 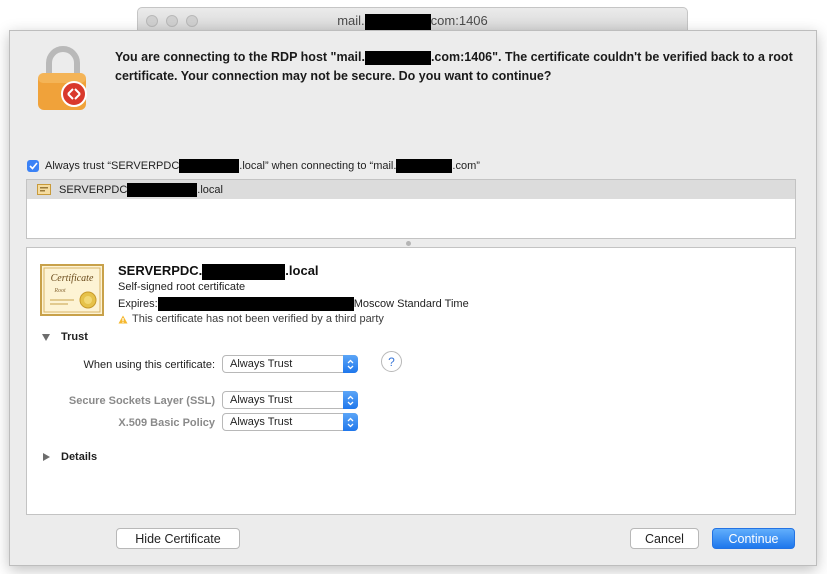 I want to click on certificate-name-prefix: SERVERPDC., so click(x=160, y=270).